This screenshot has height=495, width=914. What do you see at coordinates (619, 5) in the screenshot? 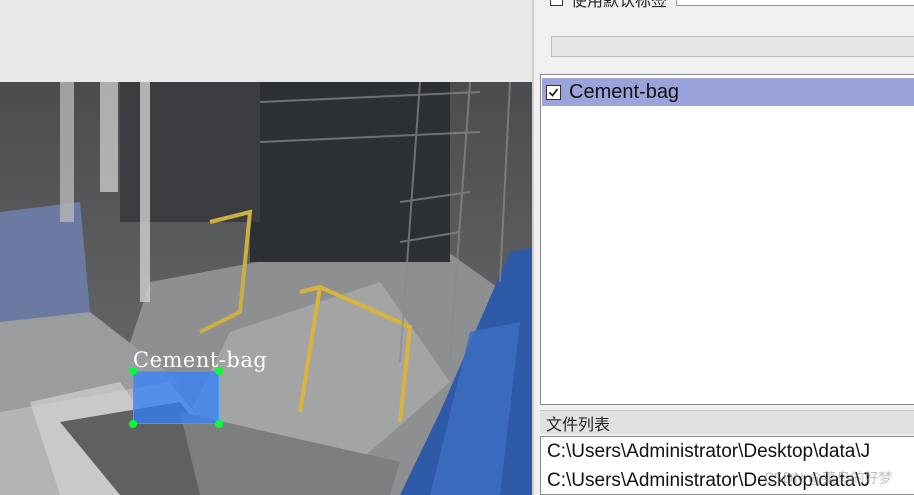
I see `use-default-label-text: 使用默认标签` at bounding box center [619, 5].